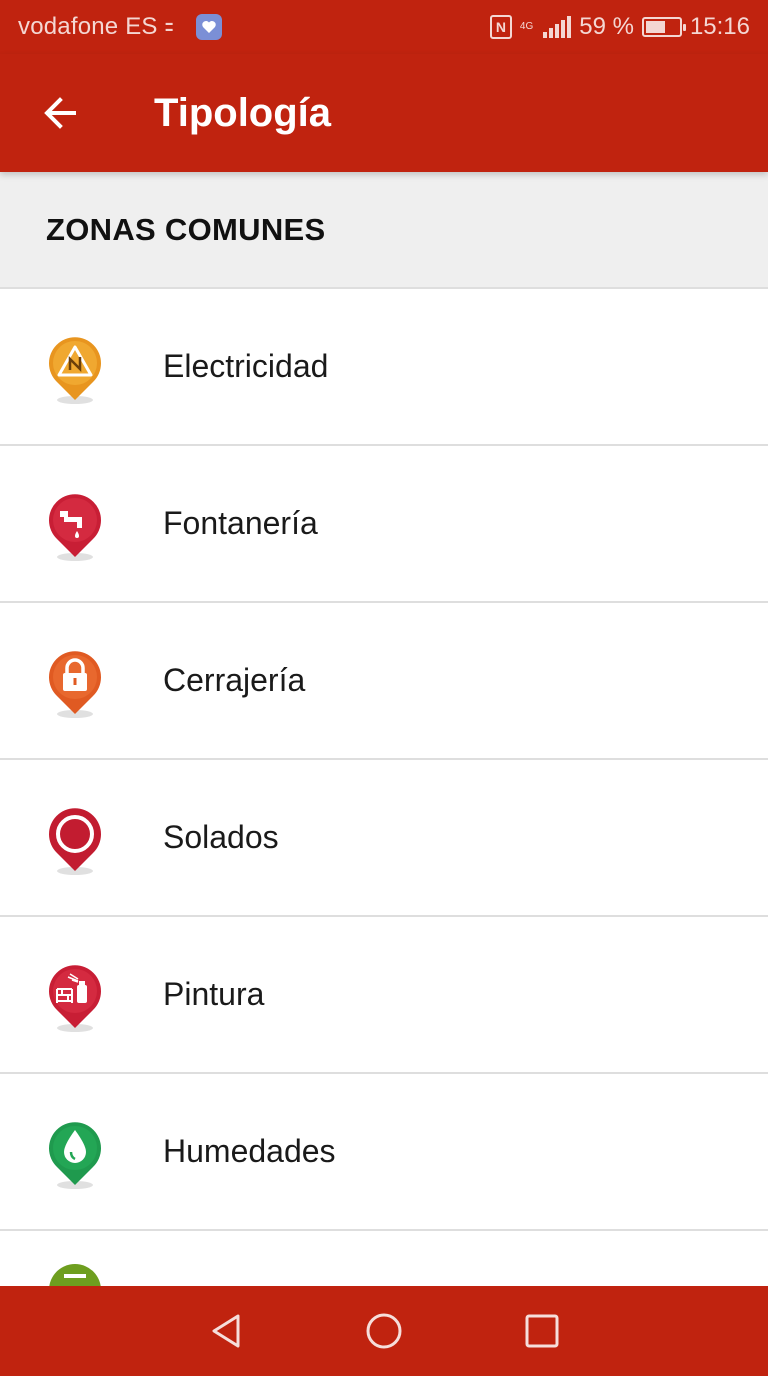 This screenshot has width=768, height=1376. I want to click on battery-level-fill, so click(655, 27).